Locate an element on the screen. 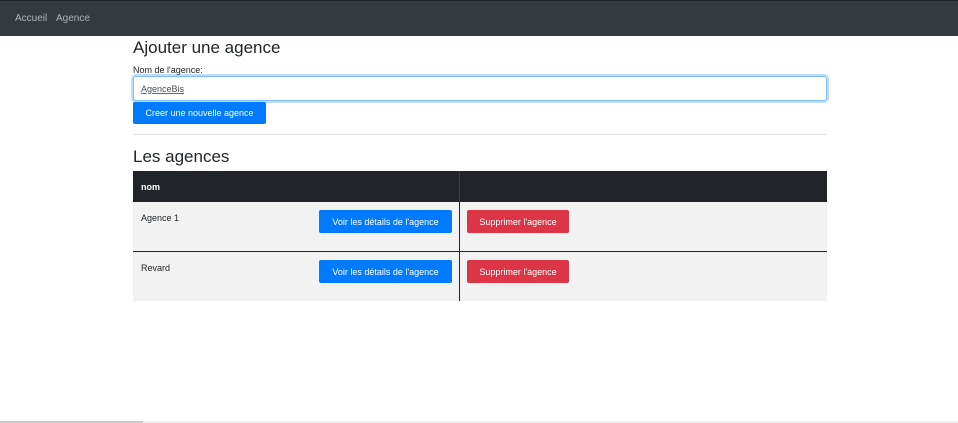 The width and height of the screenshot is (958, 423). navbar: Accueil Agence is located at coordinates (479, 18).